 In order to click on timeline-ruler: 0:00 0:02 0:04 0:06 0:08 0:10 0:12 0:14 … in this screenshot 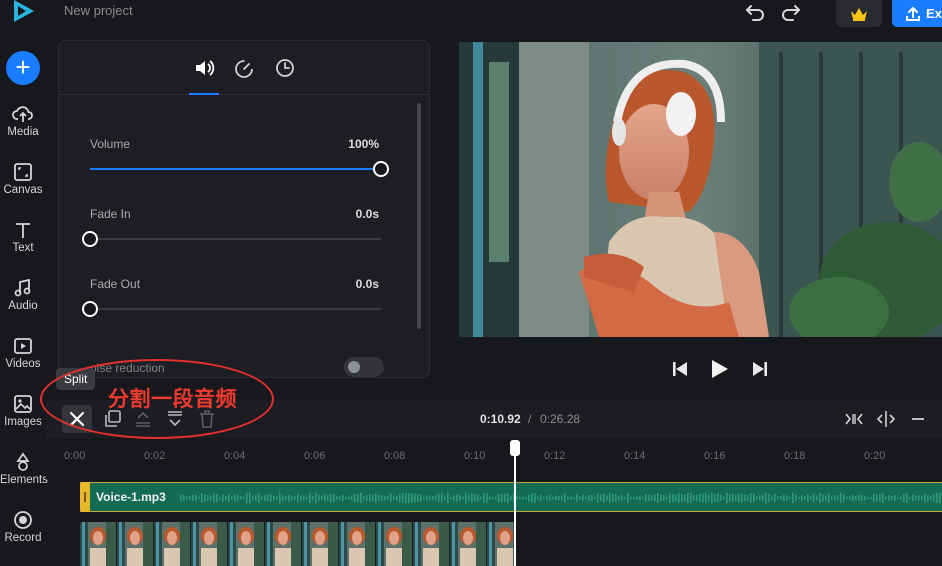, I will do `click(494, 458)`.